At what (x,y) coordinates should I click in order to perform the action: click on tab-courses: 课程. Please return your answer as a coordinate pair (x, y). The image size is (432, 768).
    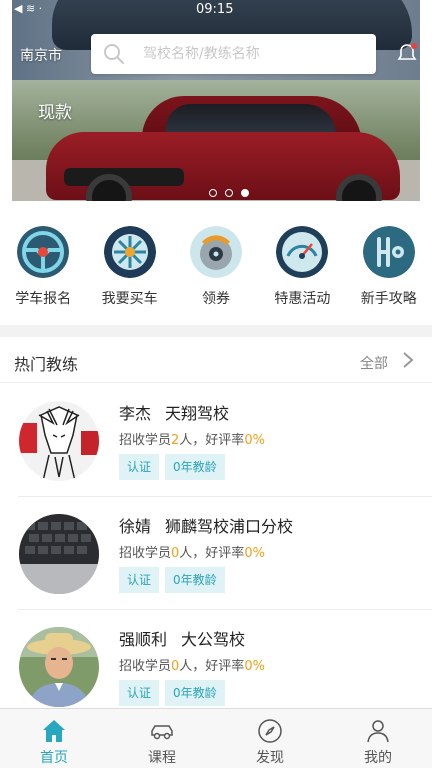
    Looking at the image, I should click on (162, 738).